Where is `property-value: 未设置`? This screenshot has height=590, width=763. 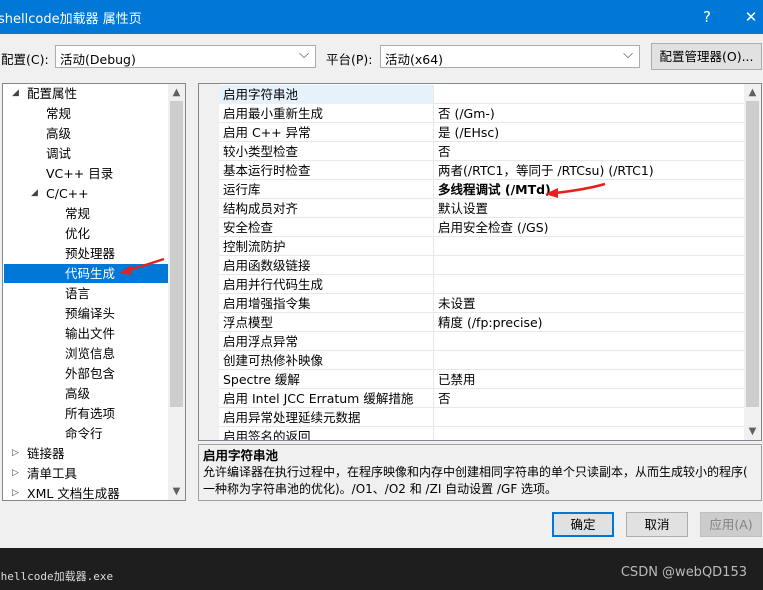 property-value: 未设置 is located at coordinates (590, 303).